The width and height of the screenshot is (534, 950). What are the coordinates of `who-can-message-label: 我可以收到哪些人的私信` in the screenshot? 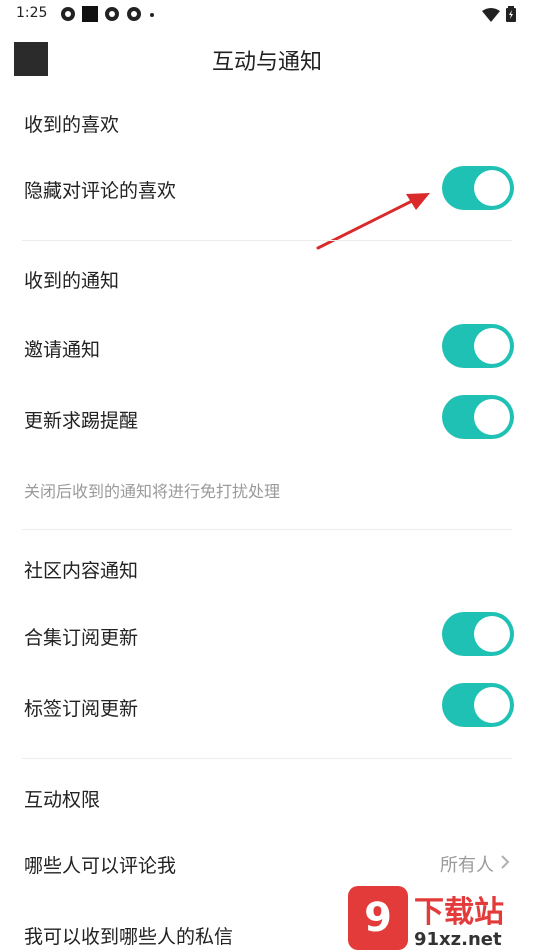 It's located at (128, 935).